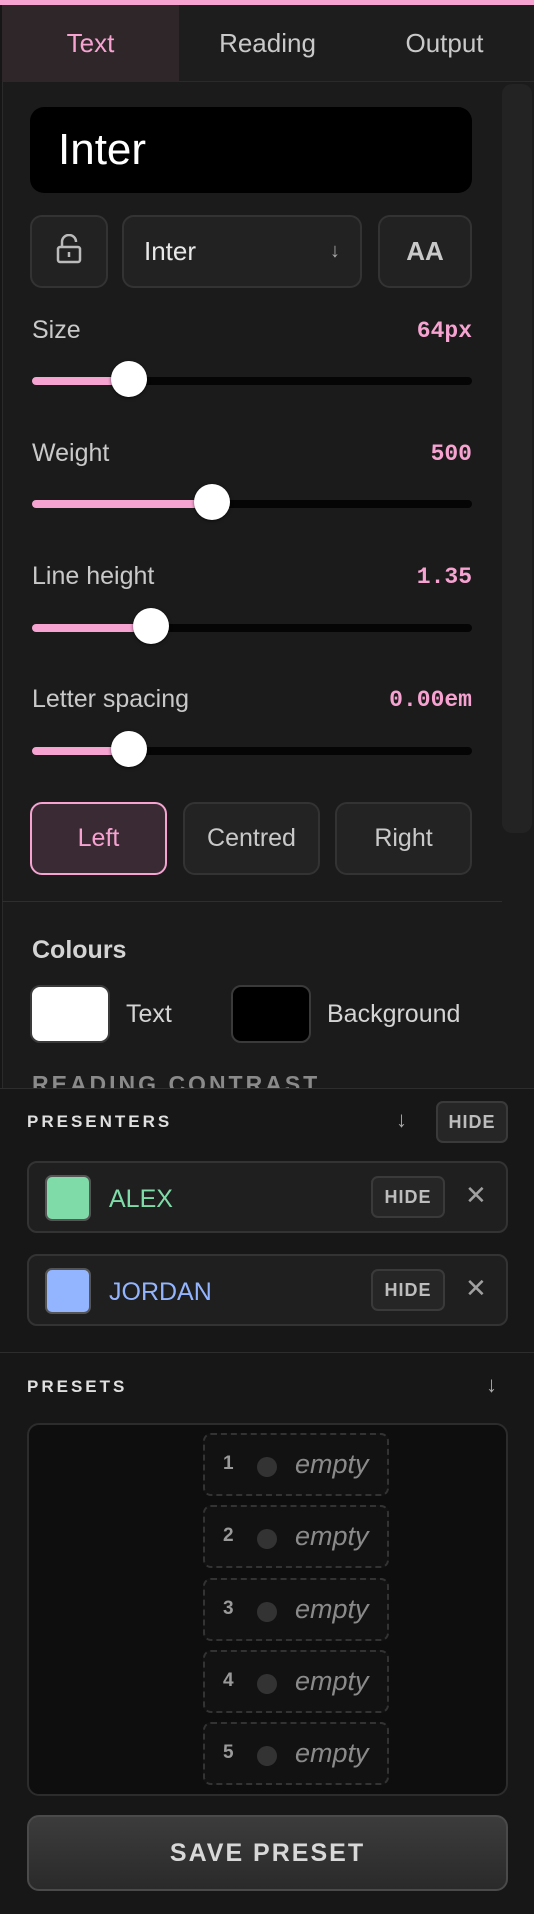 The height and width of the screenshot is (1914, 534). Describe the element at coordinates (111, 699) in the screenshot. I see `letter-spacing-label: Letter spacing` at that location.